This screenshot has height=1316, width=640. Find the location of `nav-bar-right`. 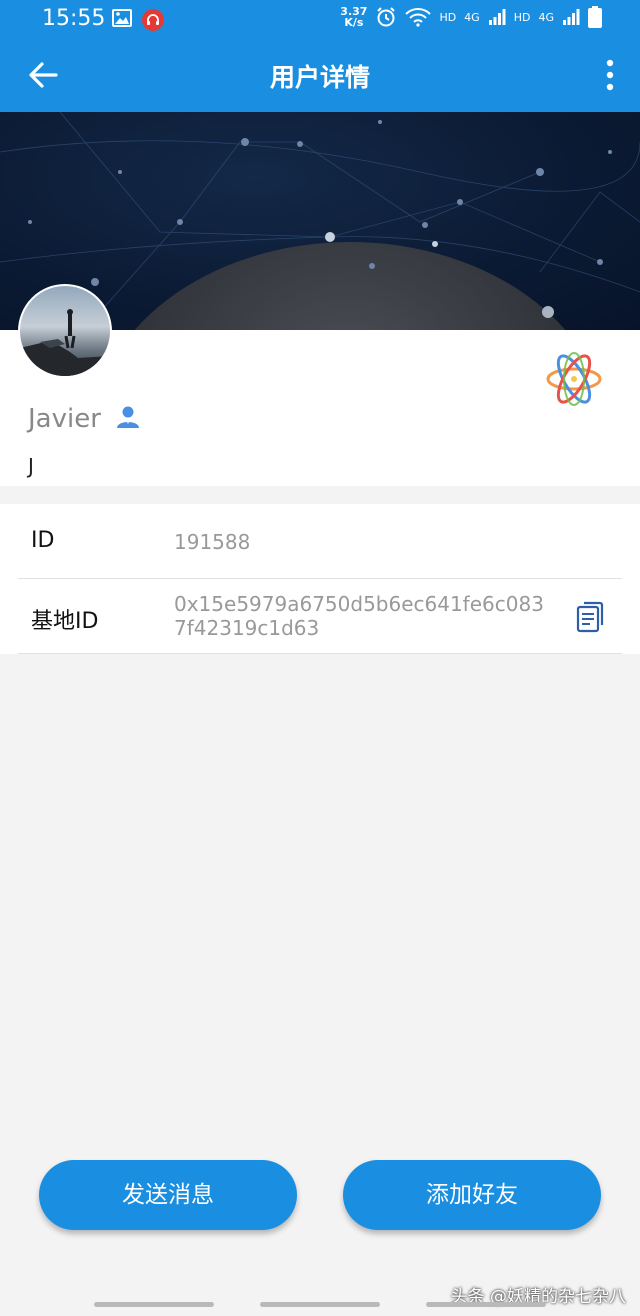

nav-bar-right is located at coordinates (486, 1304).